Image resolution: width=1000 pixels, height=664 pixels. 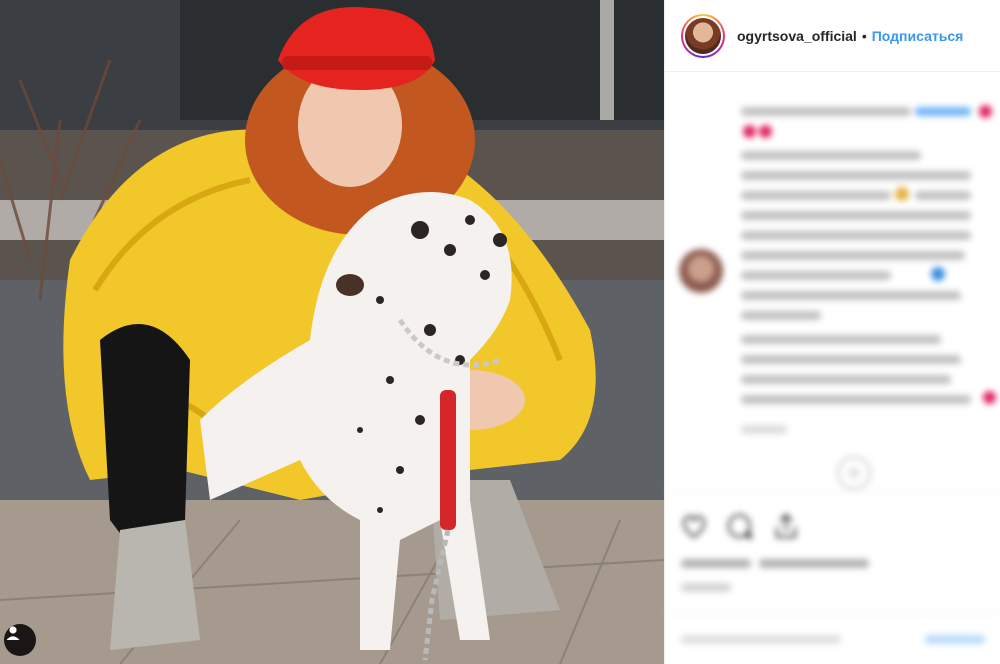 What do you see at coordinates (764, 429) in the screenshot?
I see `timestamp` at bounding box center [764, 429].